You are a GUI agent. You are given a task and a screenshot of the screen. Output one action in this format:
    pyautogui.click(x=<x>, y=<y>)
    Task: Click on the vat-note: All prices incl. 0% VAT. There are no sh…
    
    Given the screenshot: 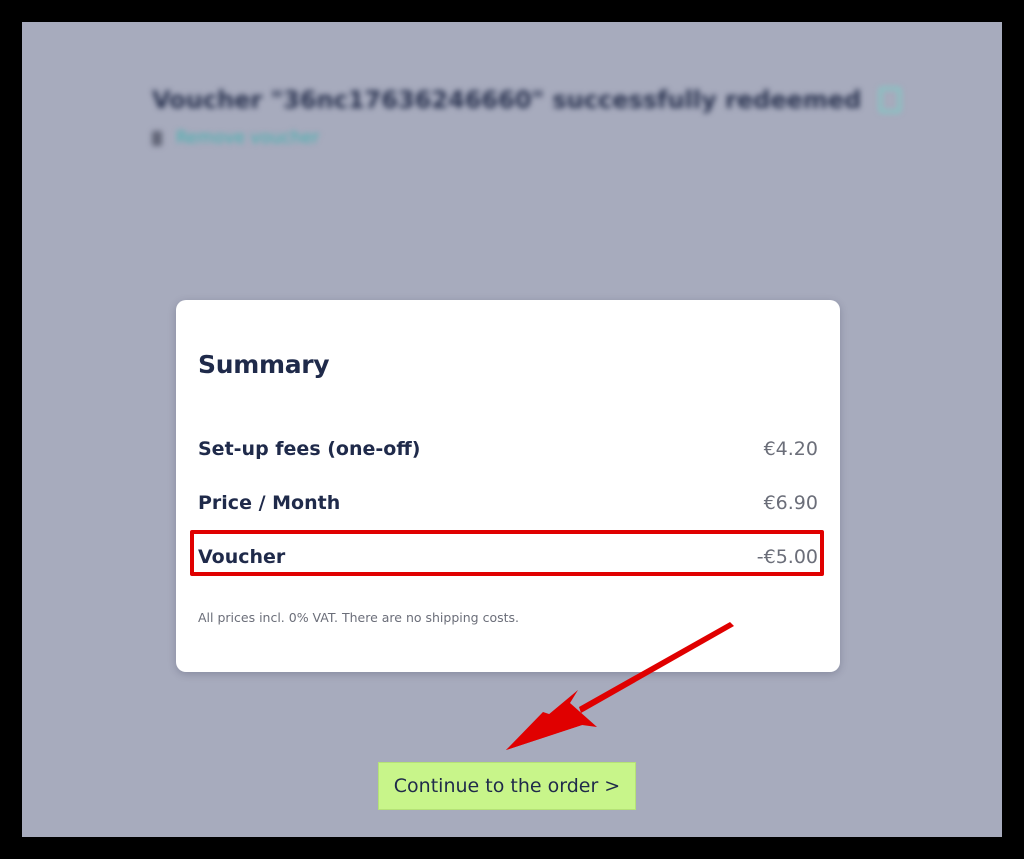 What is the action you would take?
    pyautogui.click(x=358, y=617)
    